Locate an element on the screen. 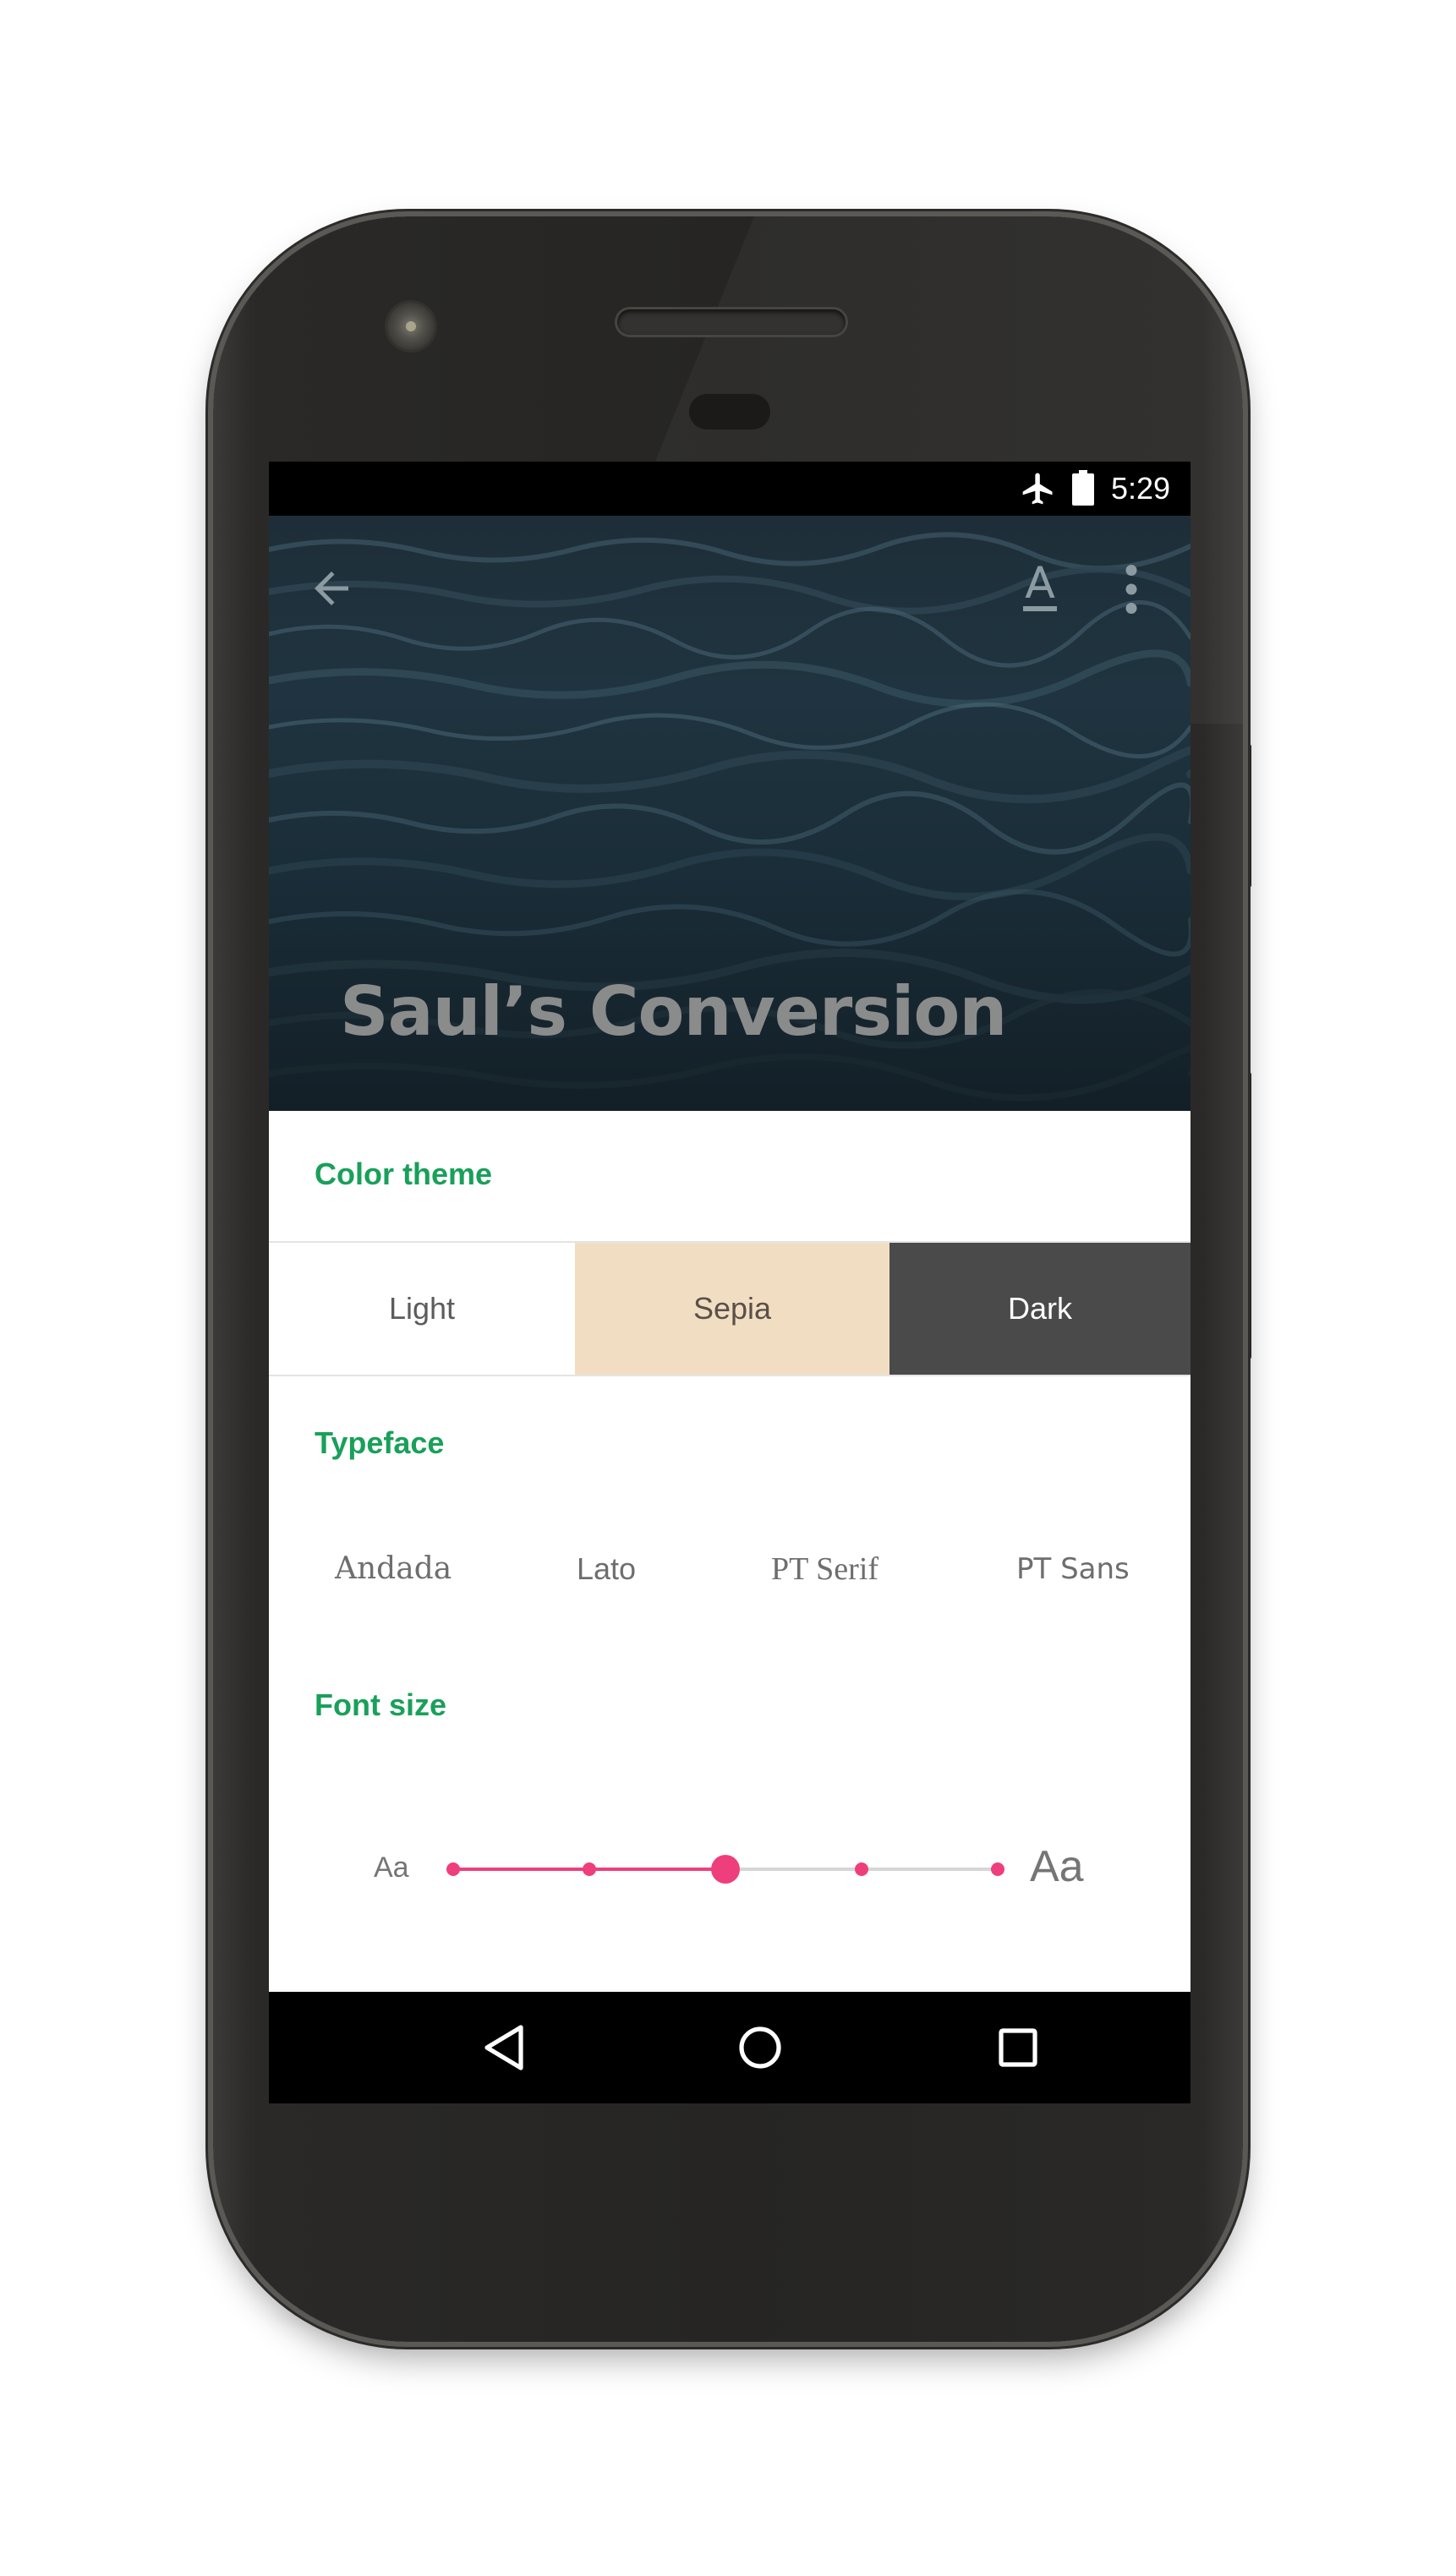 The width and height of the screenshot is (1456, 2576). volume-button is located at coordinates (1247, 816).